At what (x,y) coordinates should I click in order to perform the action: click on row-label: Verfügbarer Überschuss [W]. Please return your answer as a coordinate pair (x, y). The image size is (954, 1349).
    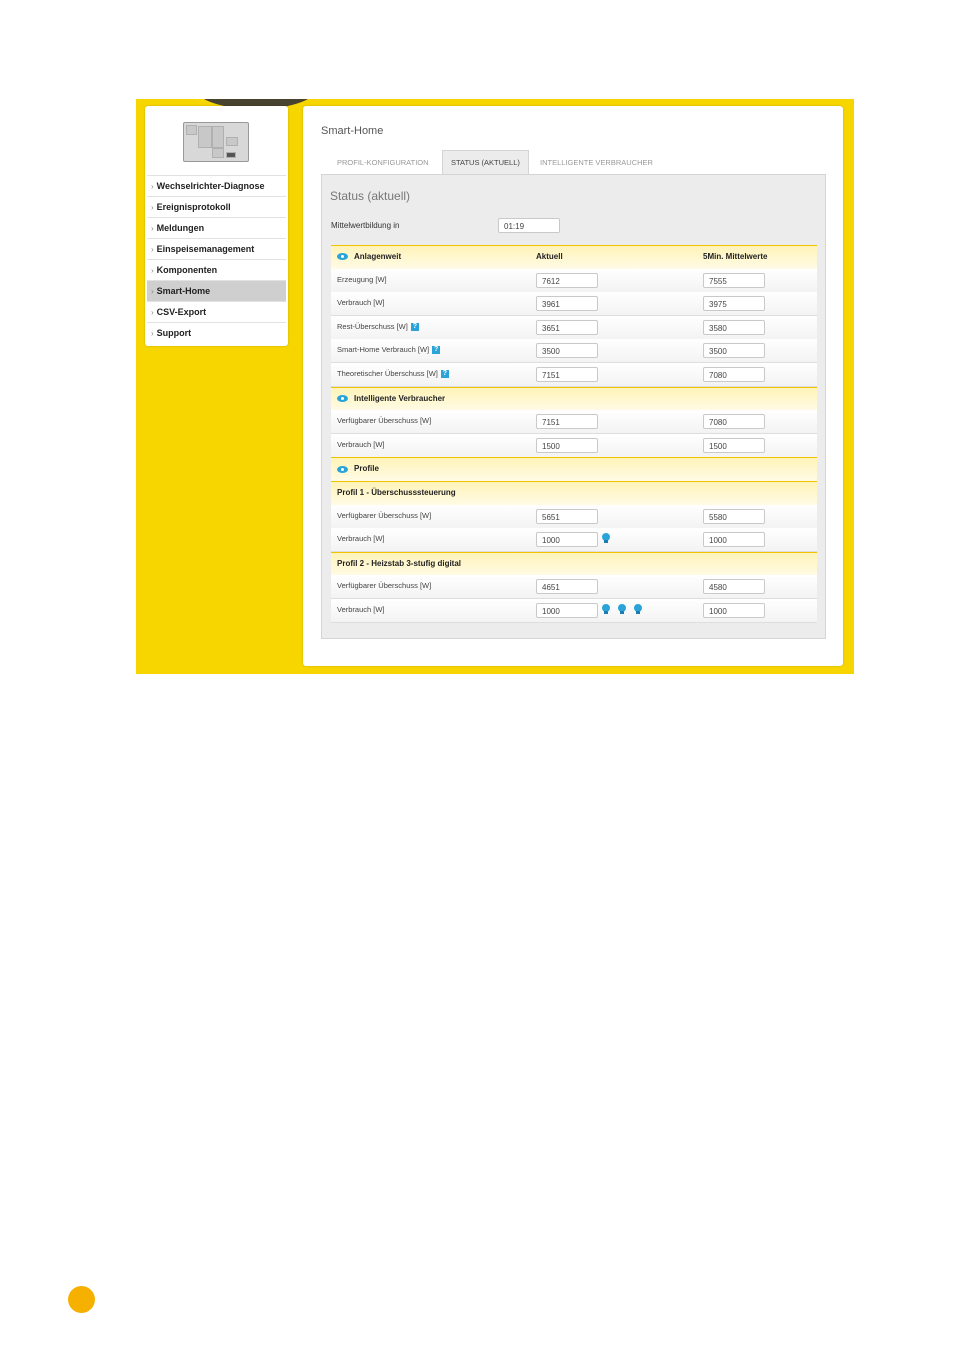
    Looking at the image, I should click on (384, 516).